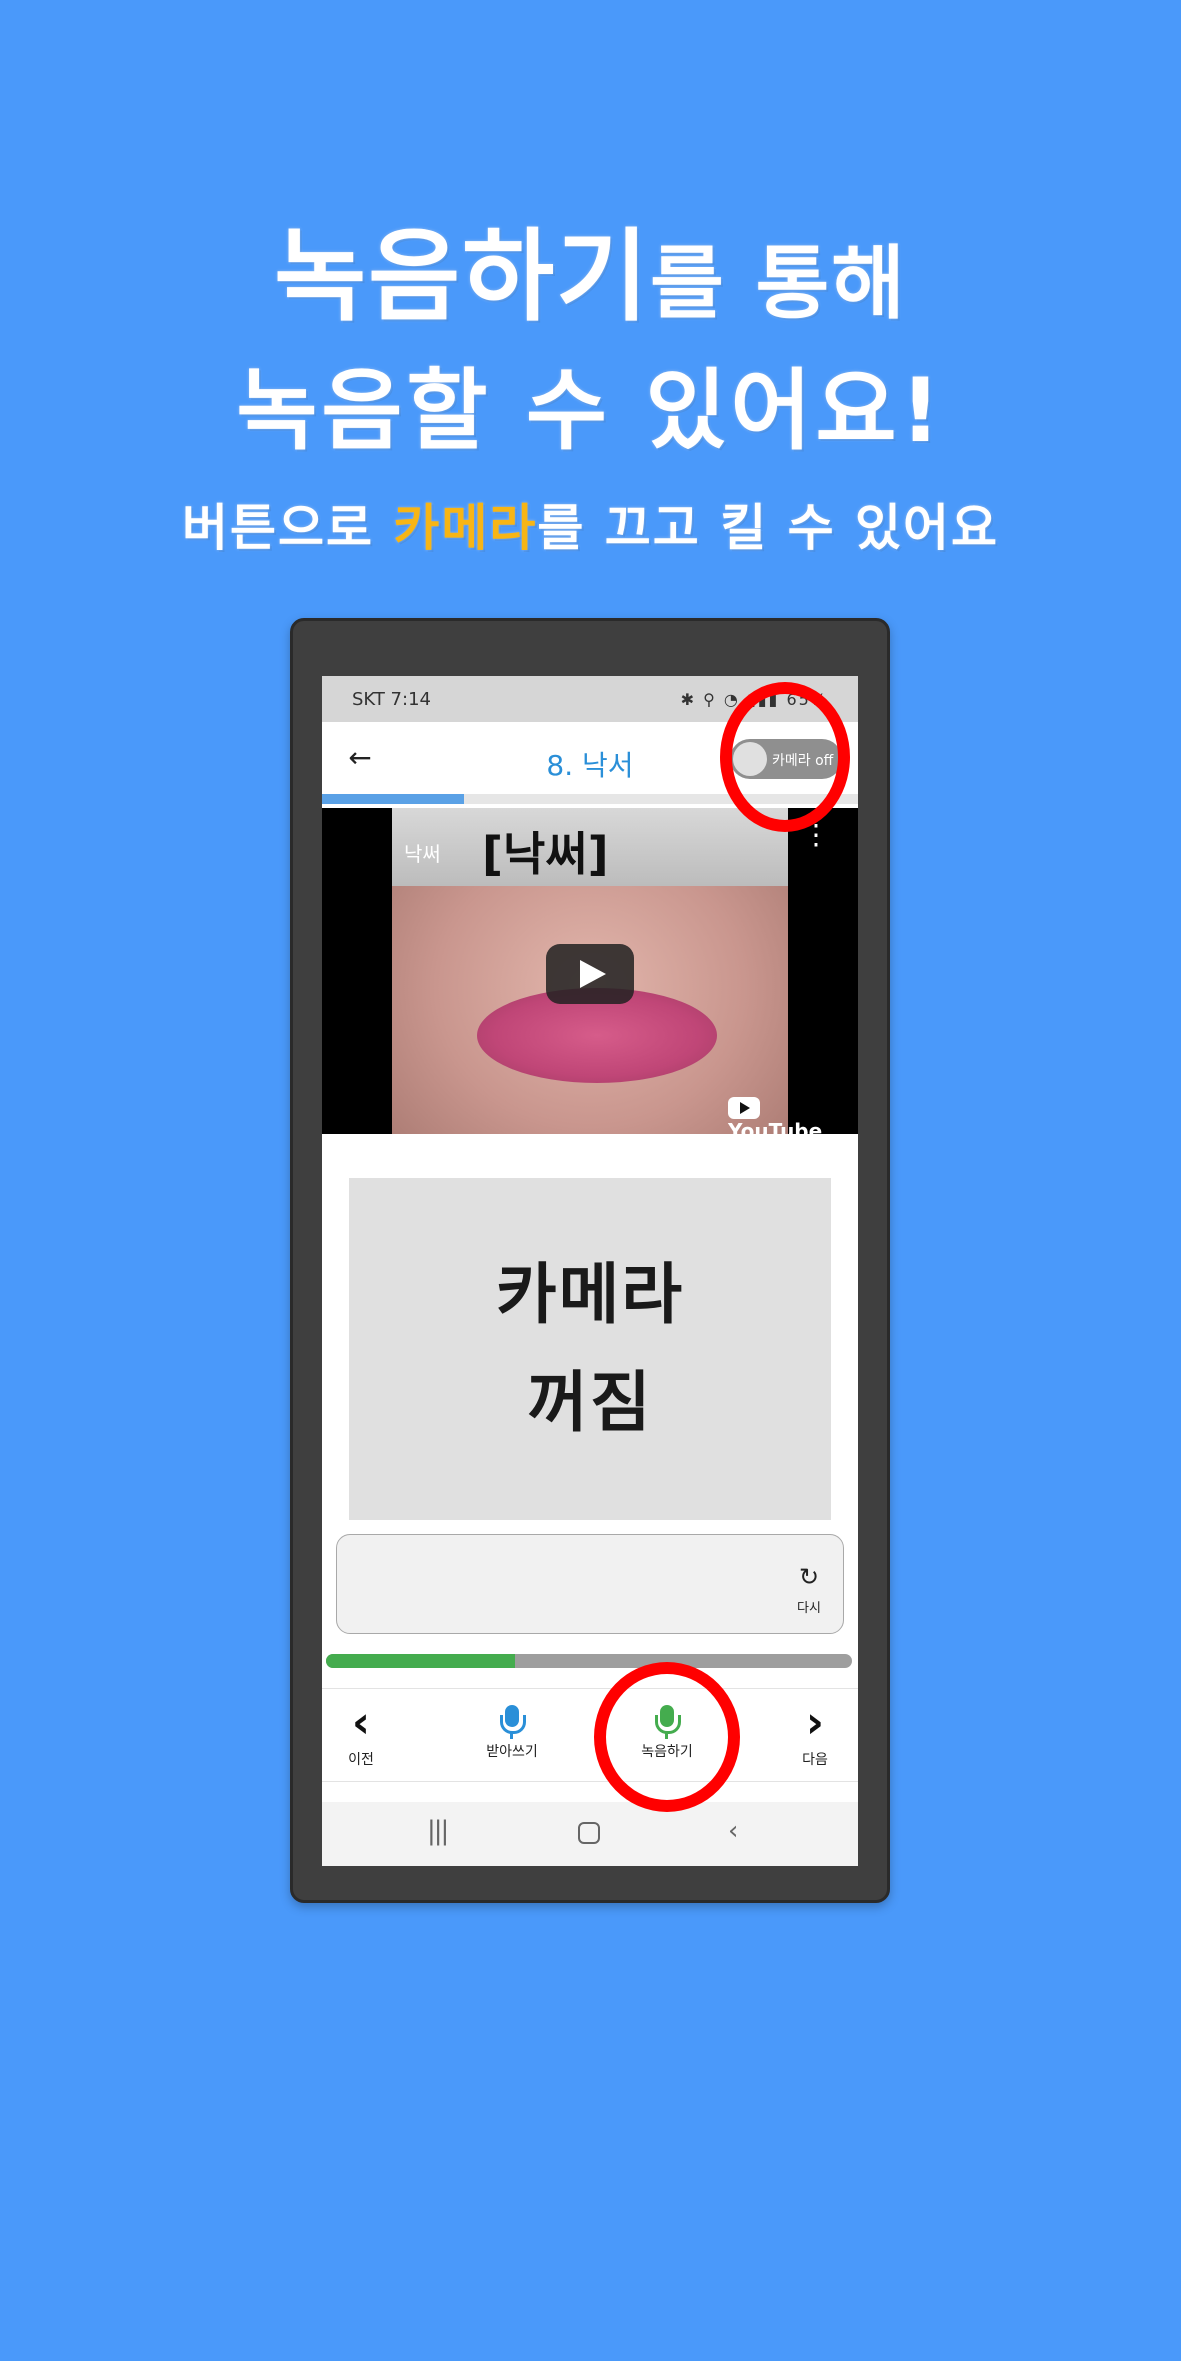 The image size is (1181, 2361). I want to click on youtube-icon, so click(744, 1107).